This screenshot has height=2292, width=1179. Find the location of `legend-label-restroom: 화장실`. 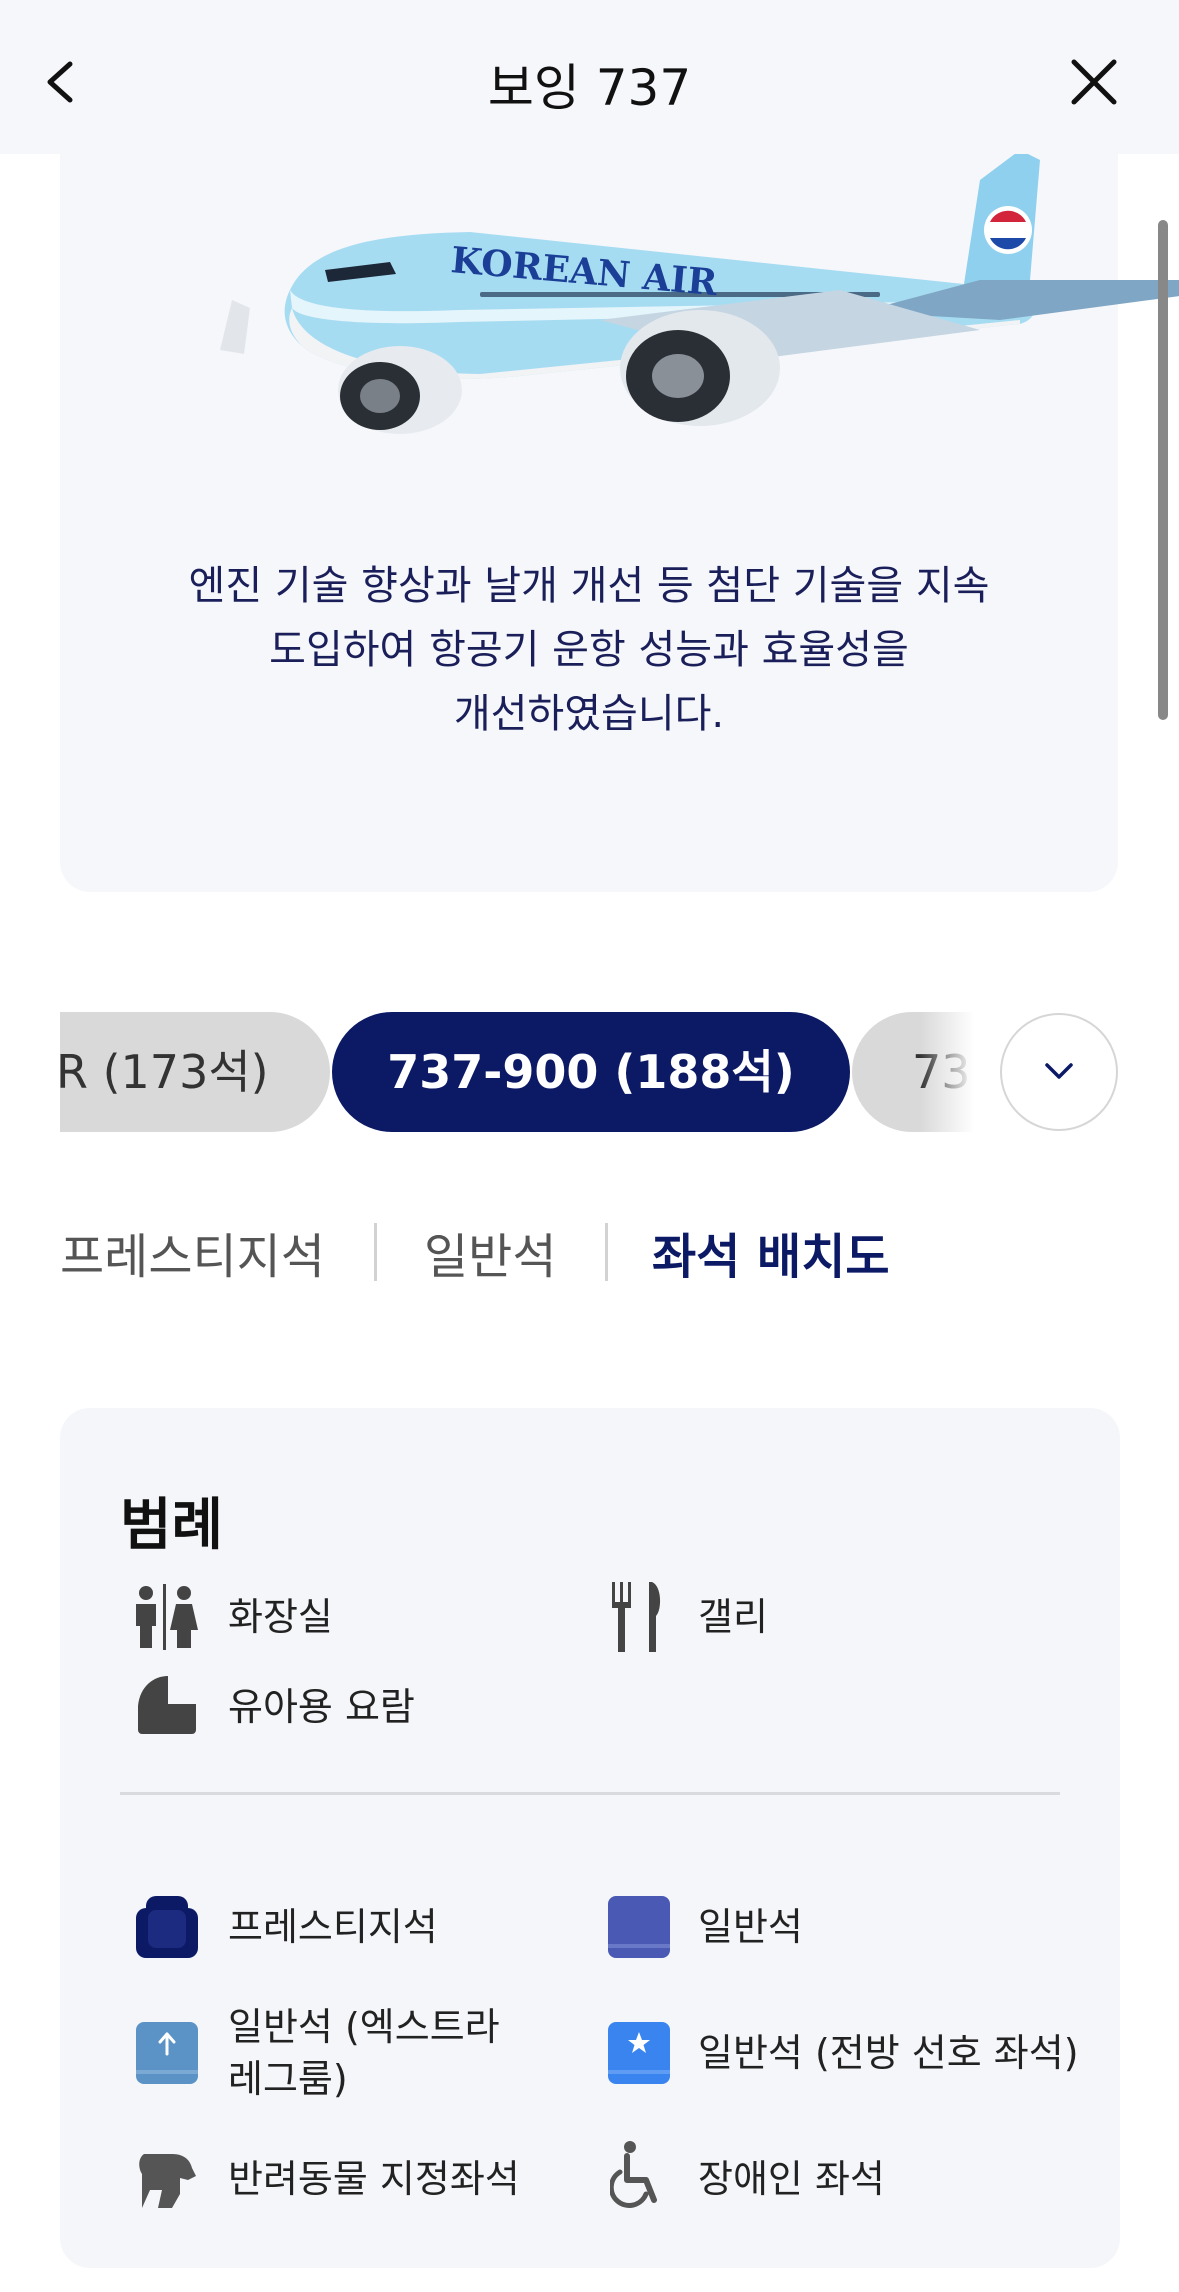

legend-label-restroom: 화장실 is located at coordinates (280, 1617).